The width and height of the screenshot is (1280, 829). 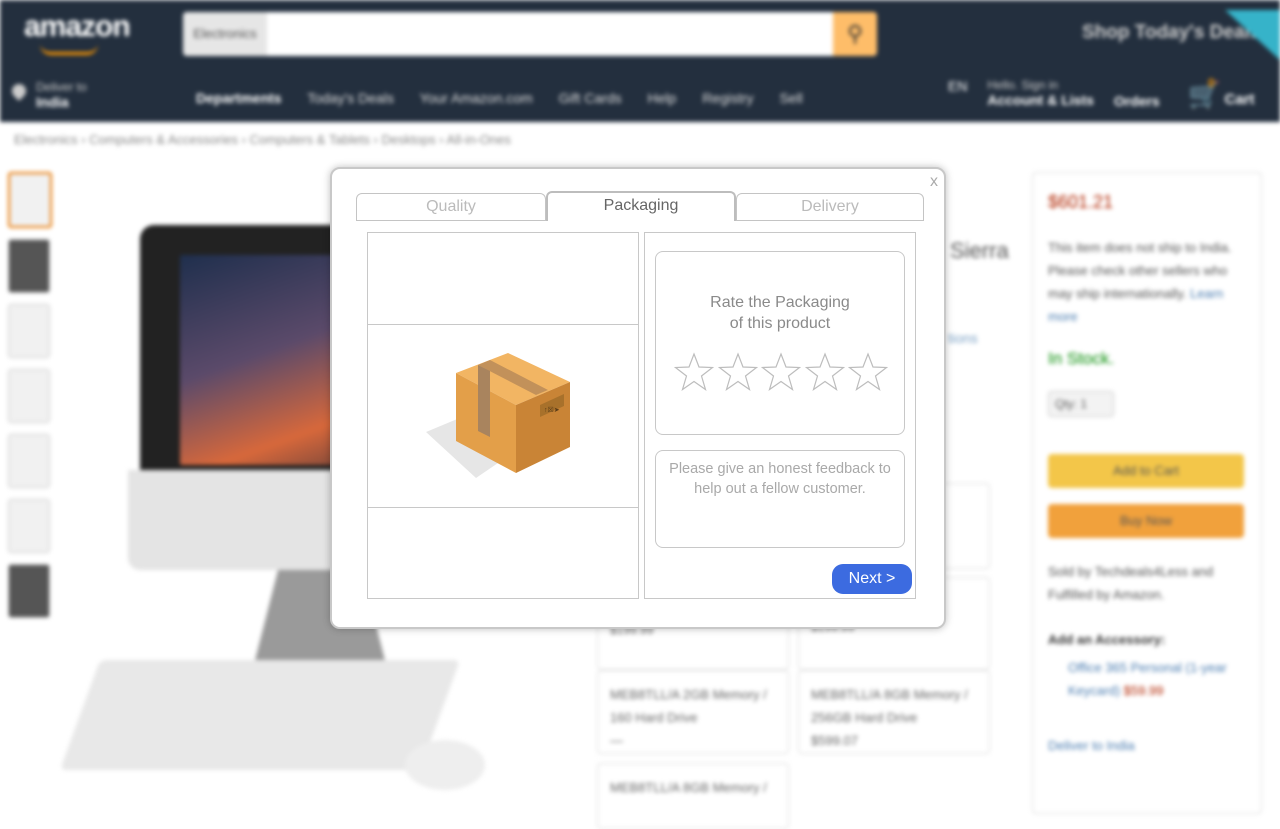 I want to click on orders-link: Orders, so click(x=1137, y=101).